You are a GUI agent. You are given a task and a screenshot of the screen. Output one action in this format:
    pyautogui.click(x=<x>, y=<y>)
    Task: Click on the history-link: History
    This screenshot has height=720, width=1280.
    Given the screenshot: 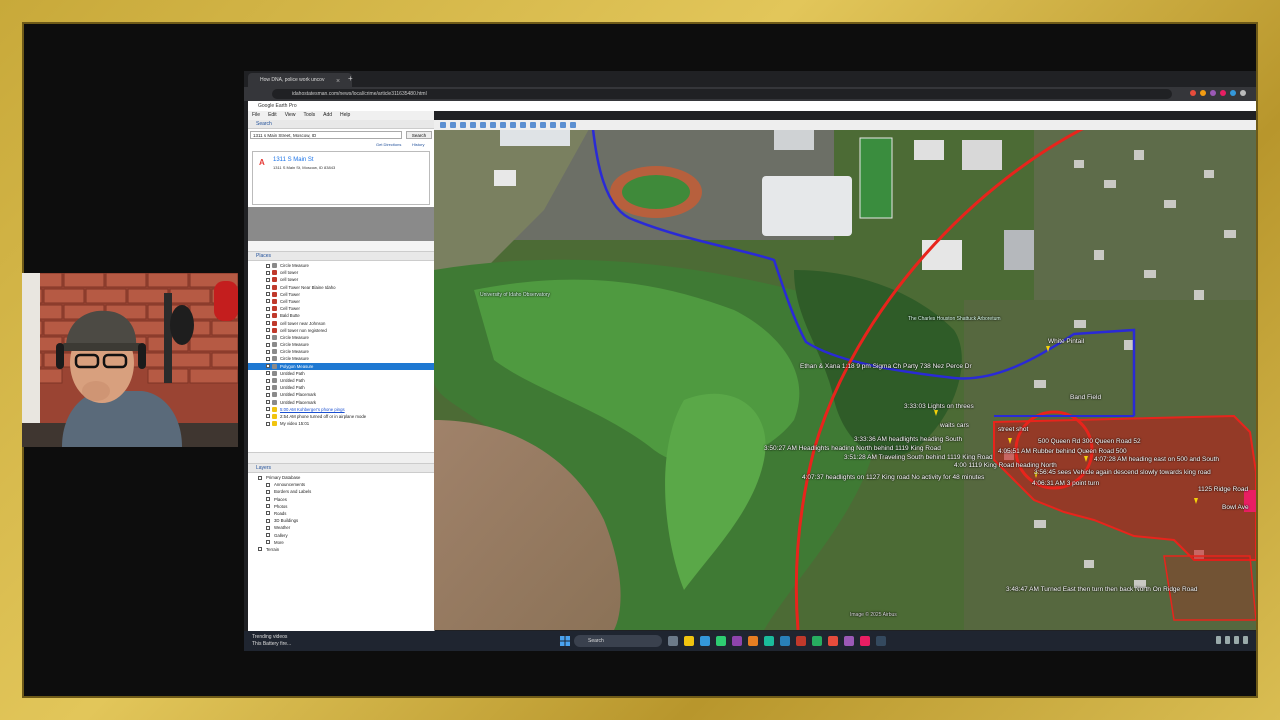 What is the action you would take?
    pyautogui.click(x=418, y=145)
    